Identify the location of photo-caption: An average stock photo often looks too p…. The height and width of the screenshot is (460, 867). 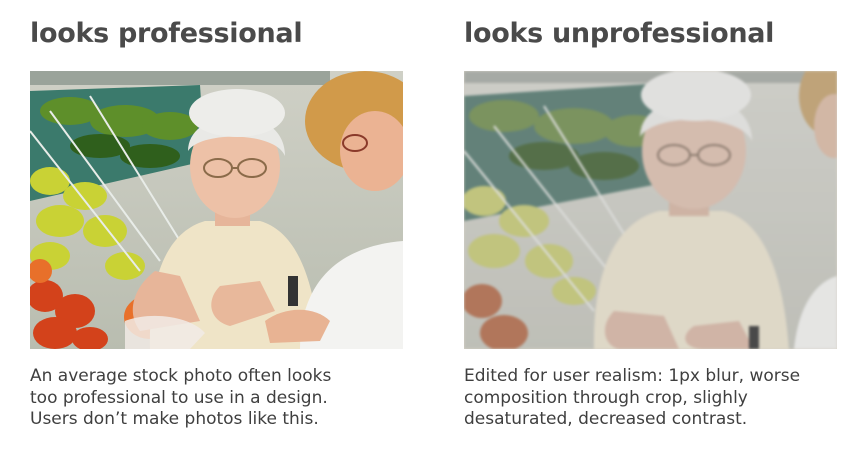
(220, 398).